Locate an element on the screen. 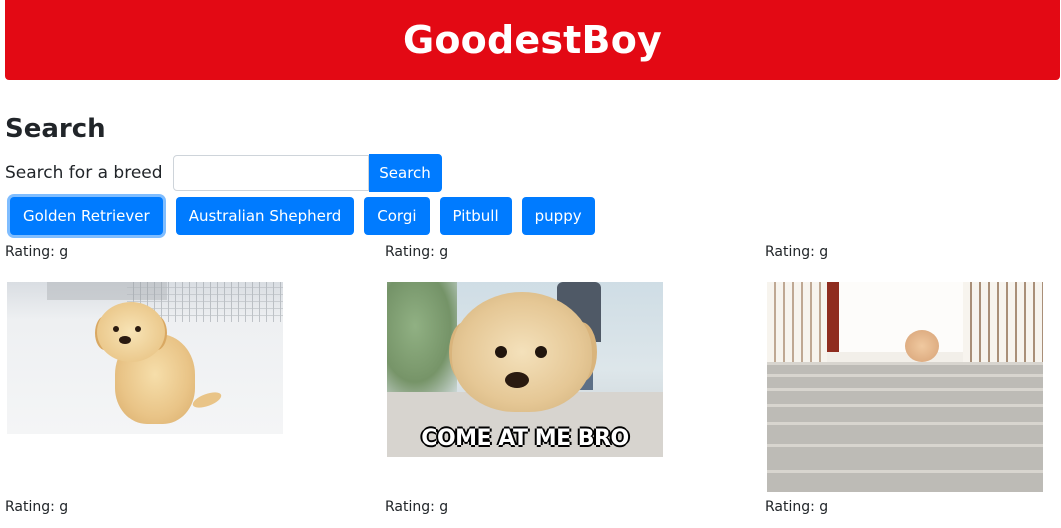  result-gif-come-at-me-bro: COME AT ME BRO is located at coordinates (525, 369).